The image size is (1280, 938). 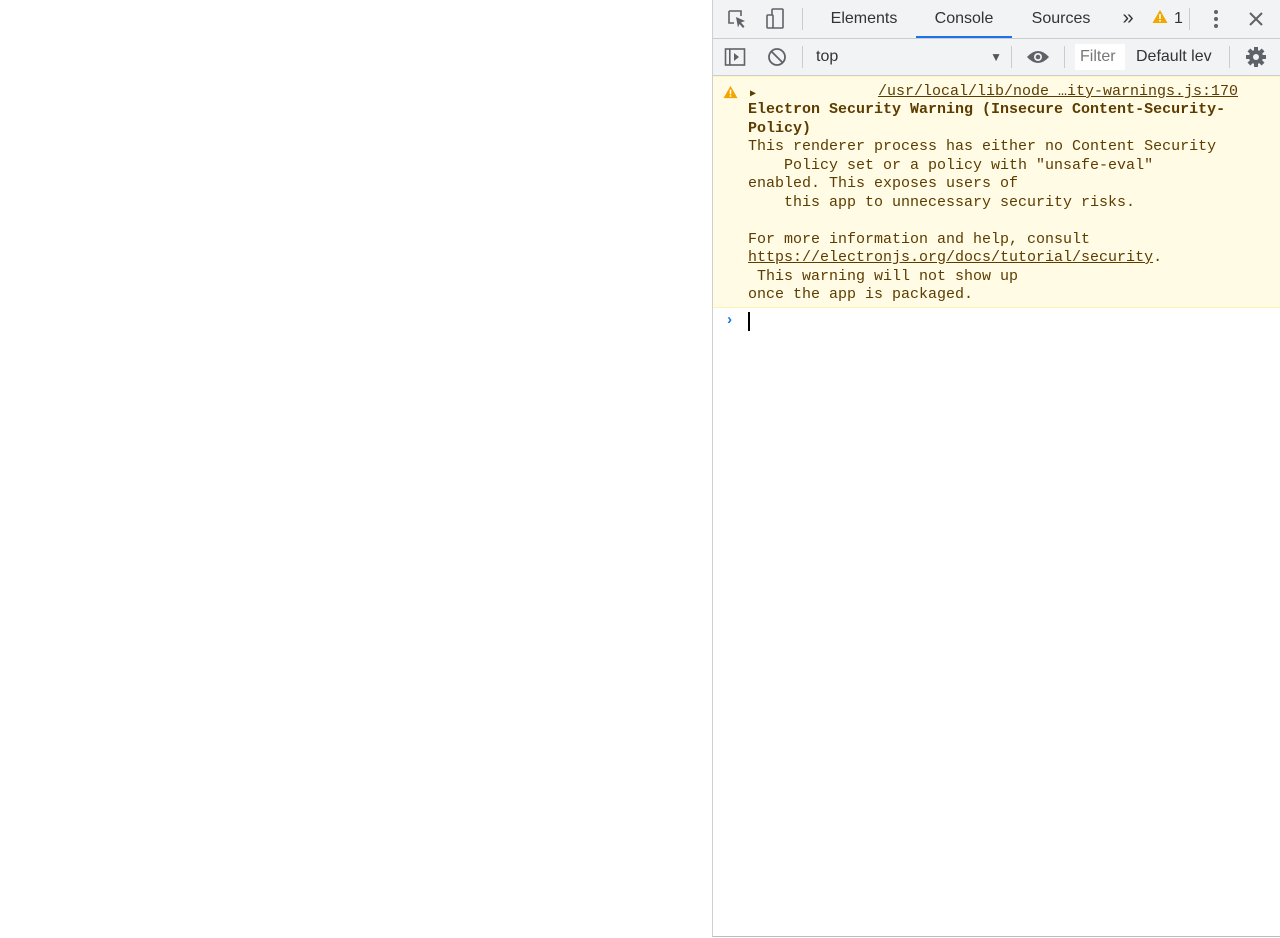 What do you see at coordinates (1061, 19) in the screenshot?
I see `tab-sources: Sources` at bounding box center [1061, 19].